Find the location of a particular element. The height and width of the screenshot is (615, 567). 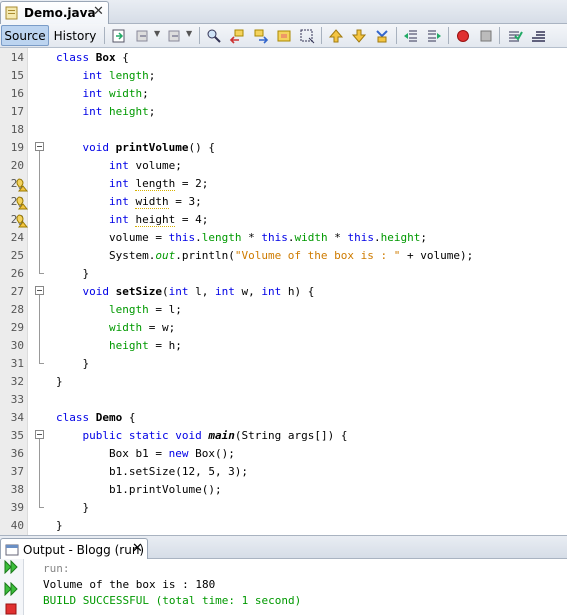

find-previous-icon is located at coordinates (237, 36).